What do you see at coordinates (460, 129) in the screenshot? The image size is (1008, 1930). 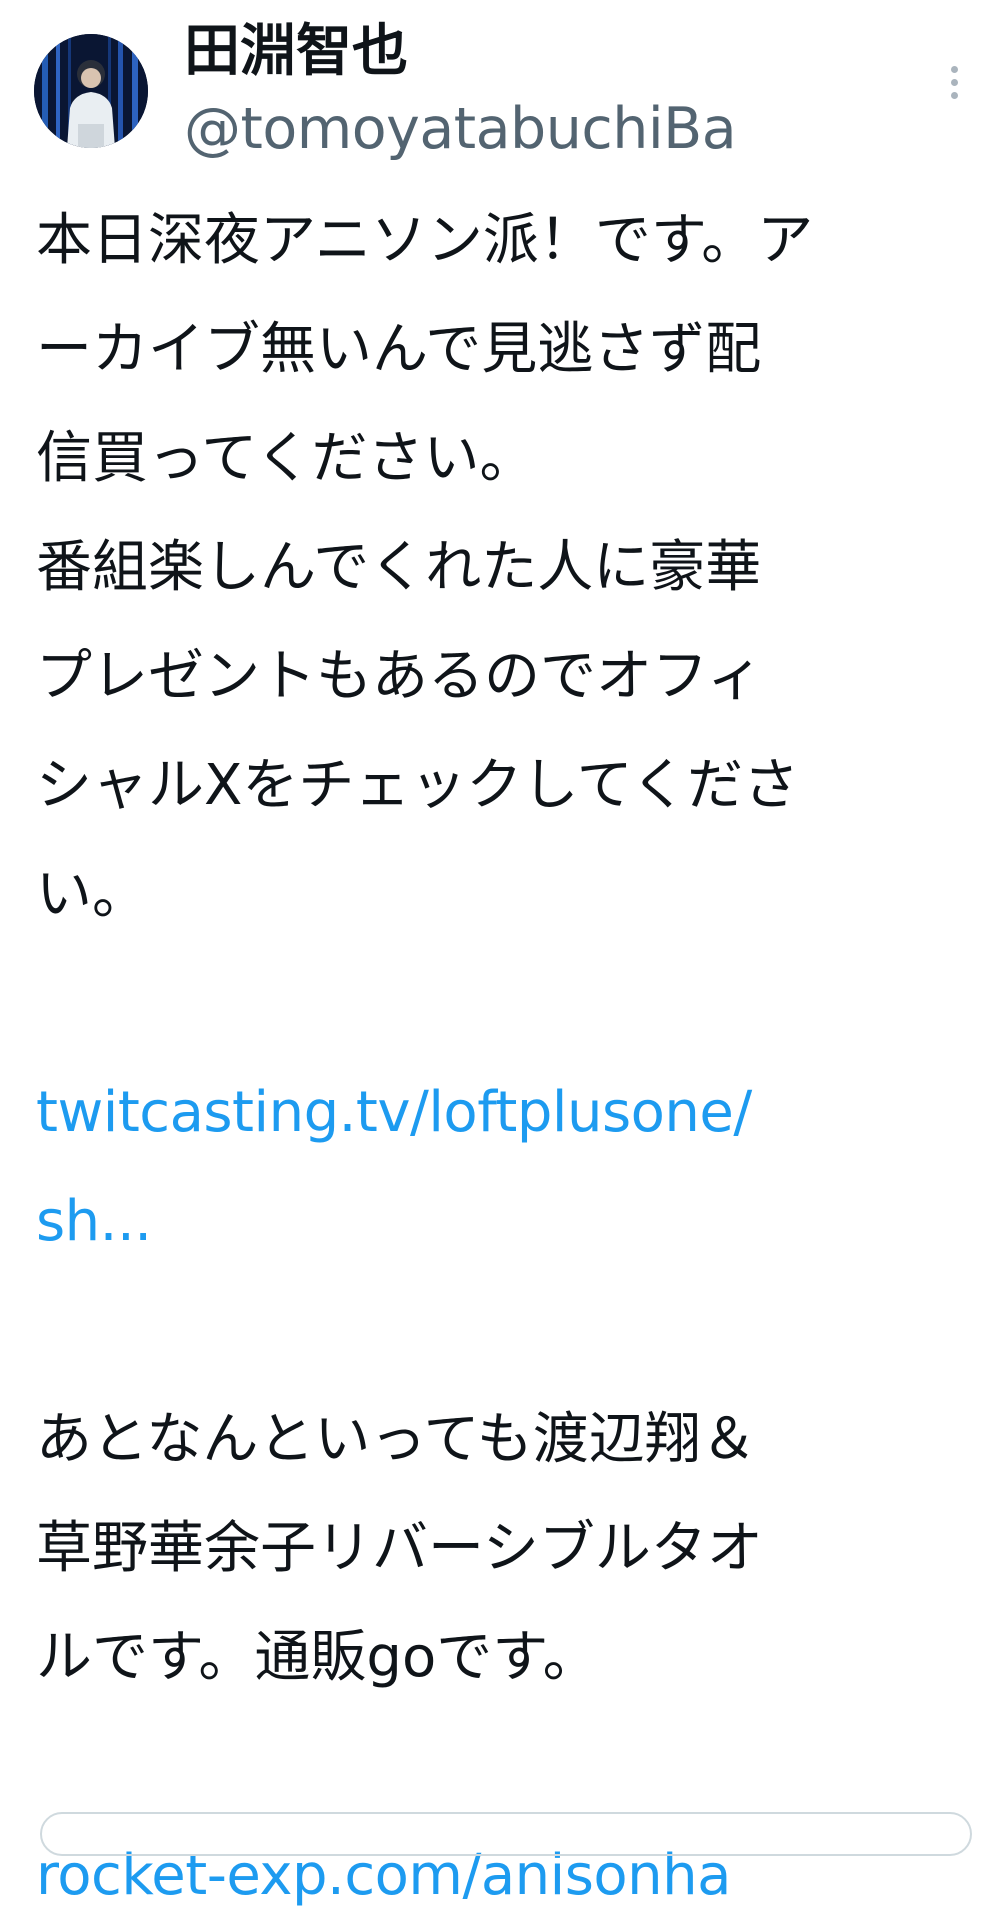 I see `author-handle: @tomoyatabuchiBa` at bounding box center [460, 129].